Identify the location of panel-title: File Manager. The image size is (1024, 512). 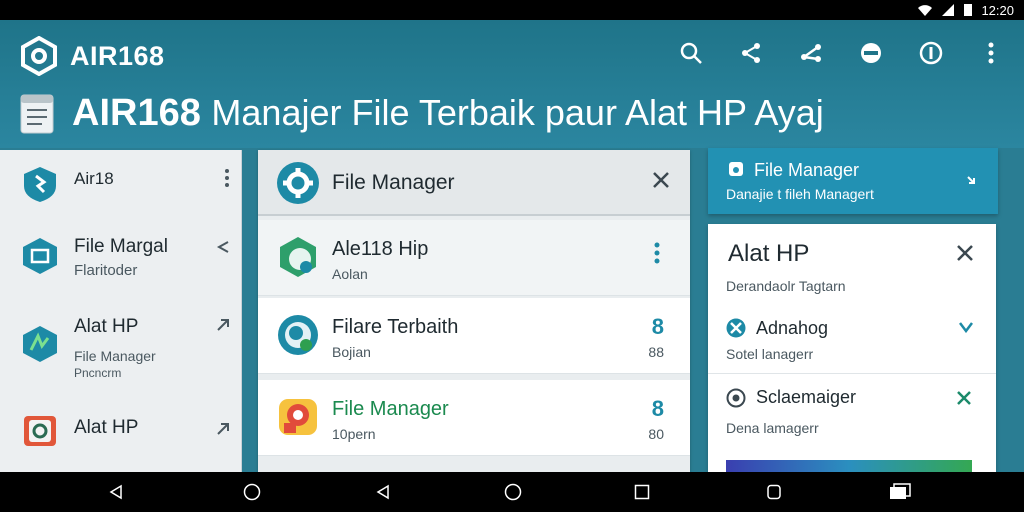
(393, 182).